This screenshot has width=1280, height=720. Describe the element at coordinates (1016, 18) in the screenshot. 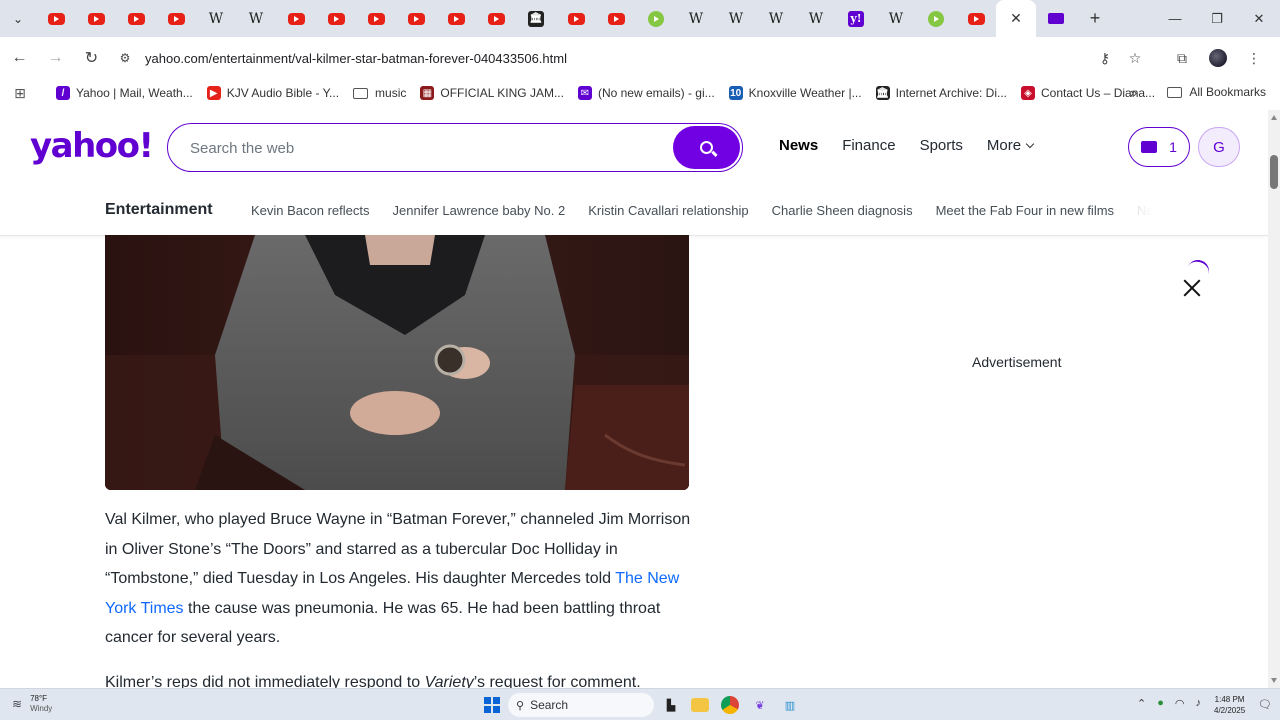

I see `browser-tab: ✕` at that location.